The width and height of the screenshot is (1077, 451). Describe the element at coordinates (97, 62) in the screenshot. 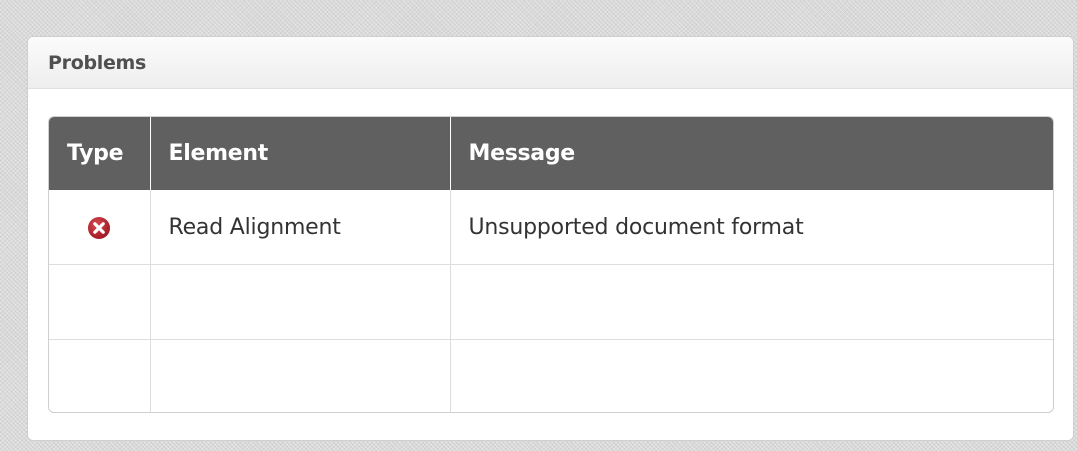

I see `panel-title: Problems` at that location.